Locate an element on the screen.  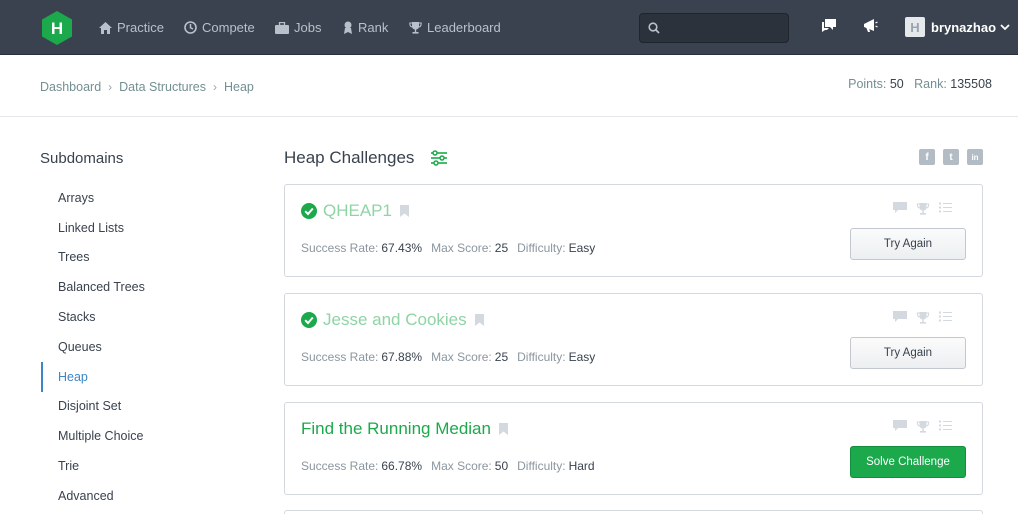
user-menu: H brynazhao is located at coordinates (957, 27).